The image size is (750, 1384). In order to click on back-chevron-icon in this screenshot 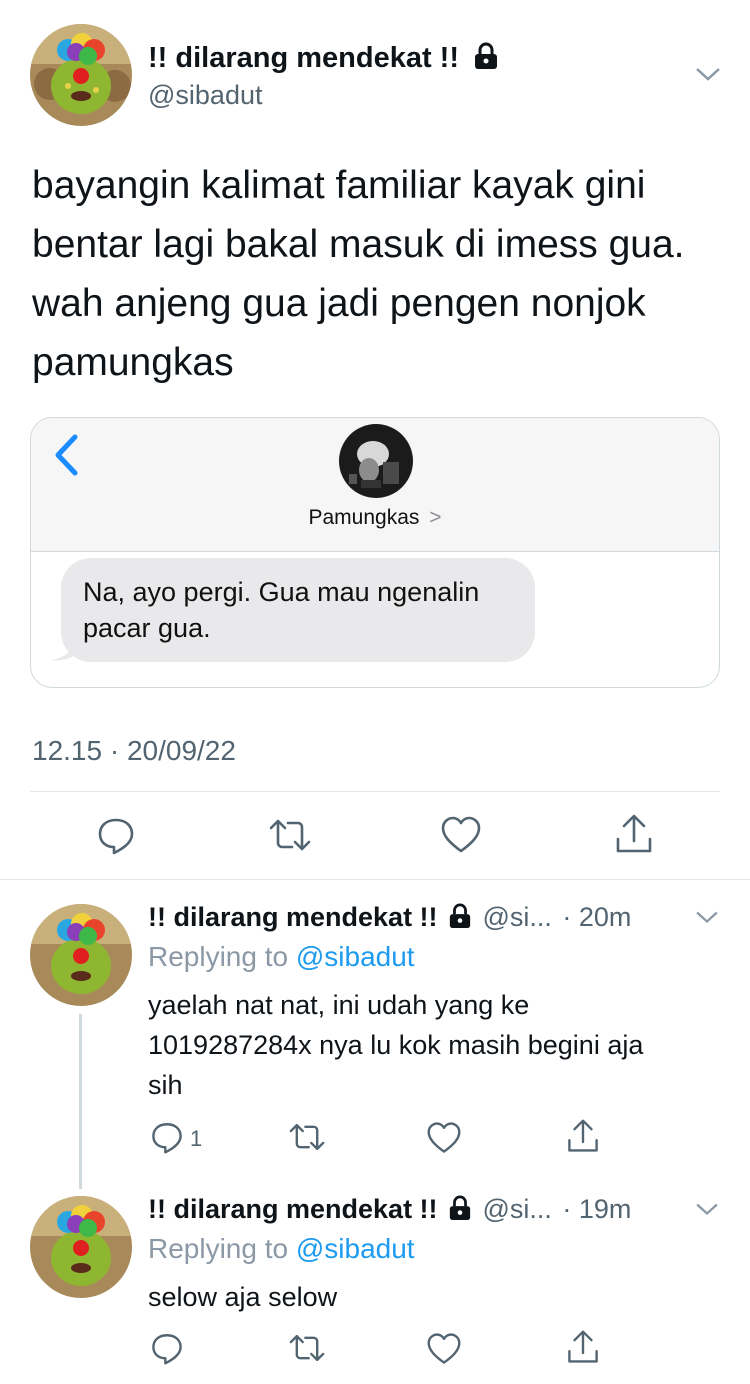, I will do `click(67, 457)`.